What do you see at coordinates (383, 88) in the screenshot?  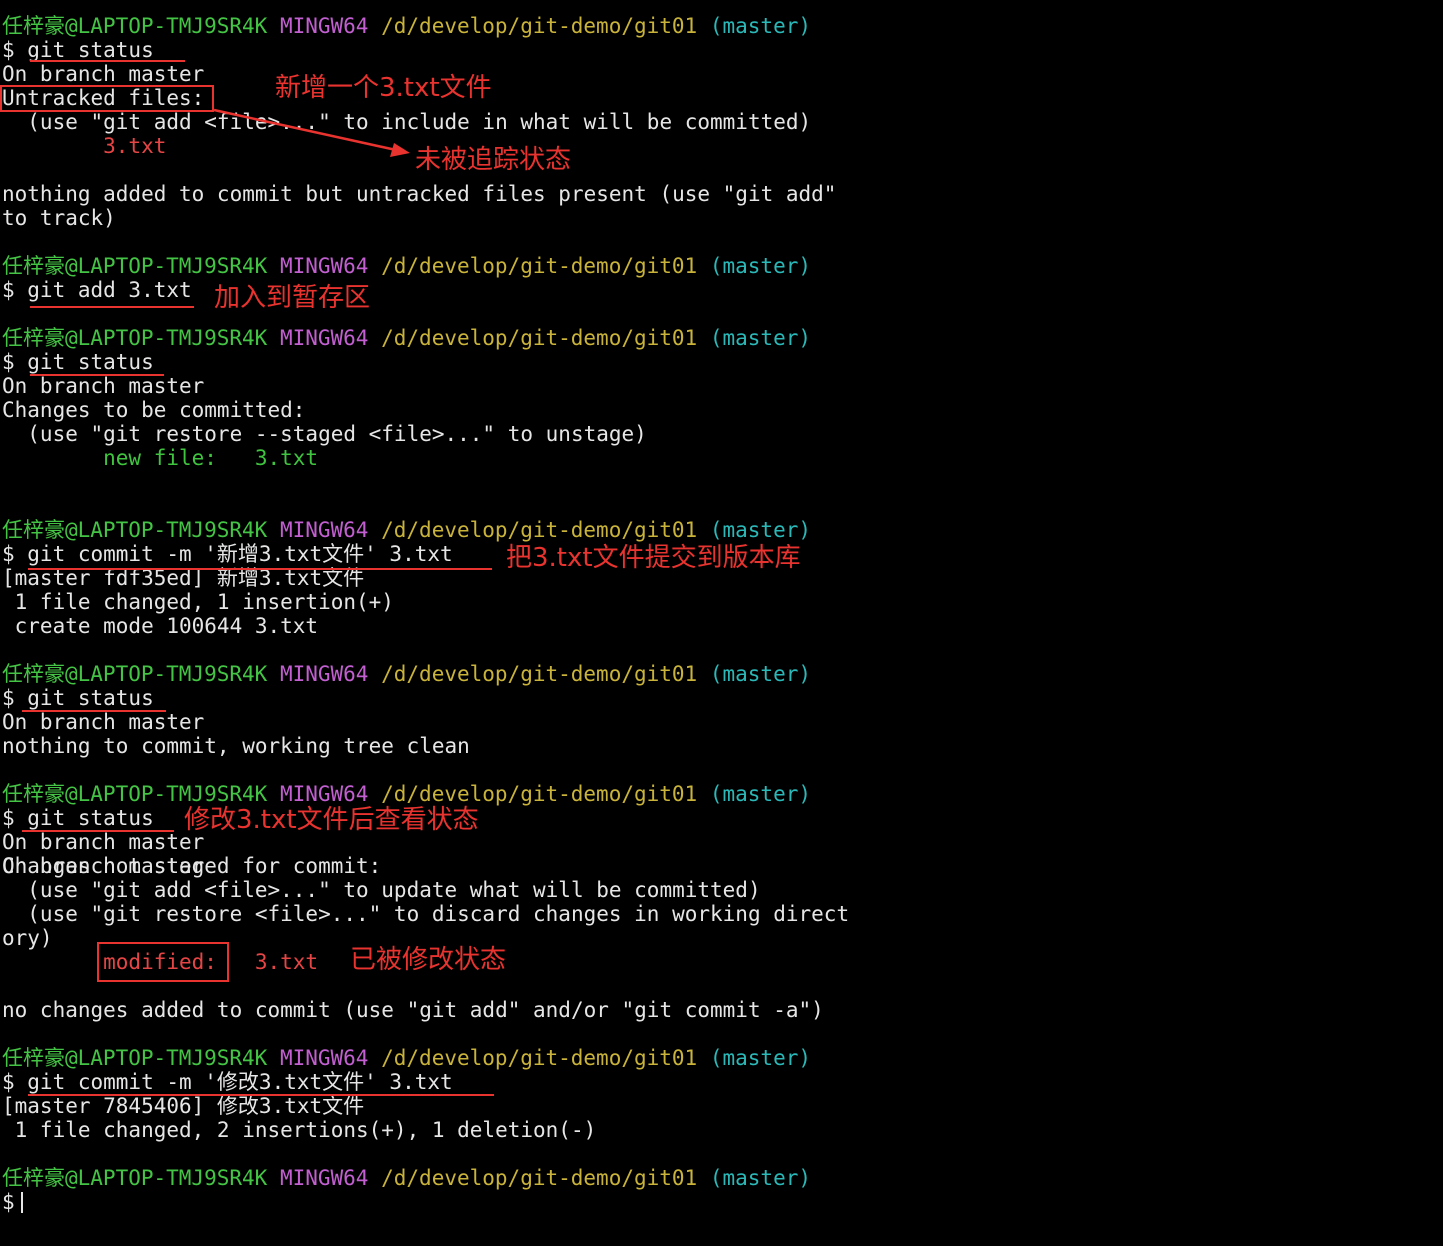 I see `annotation-new-file: 新增一个3.txt文件` at bounding box center [383, 88].